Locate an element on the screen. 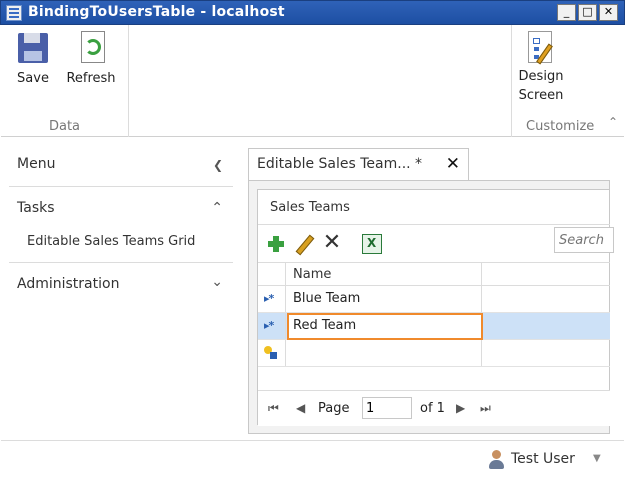 The height and width of the screenshot is (484, 625). refresh-button: Refresh is located at coordinates (91, 58).